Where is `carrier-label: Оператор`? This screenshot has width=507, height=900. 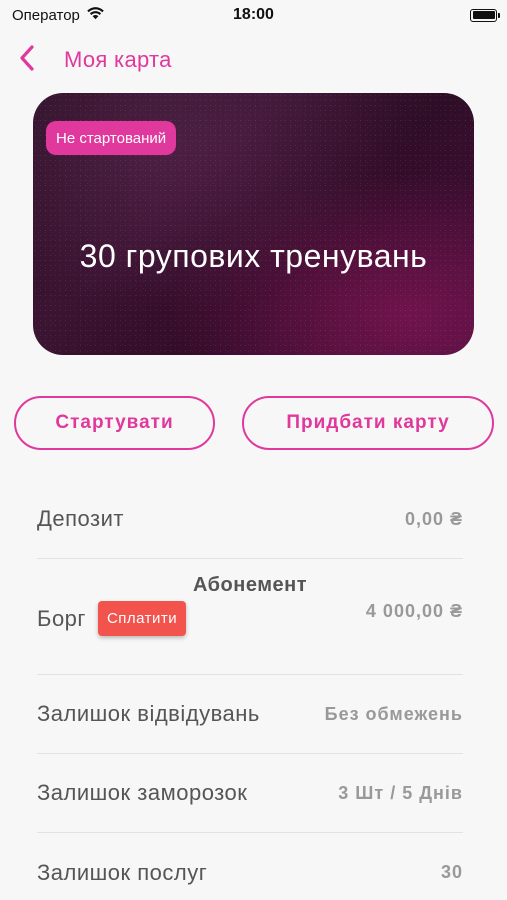 carrier-label: Оператор is located at coordinates (46, 15).